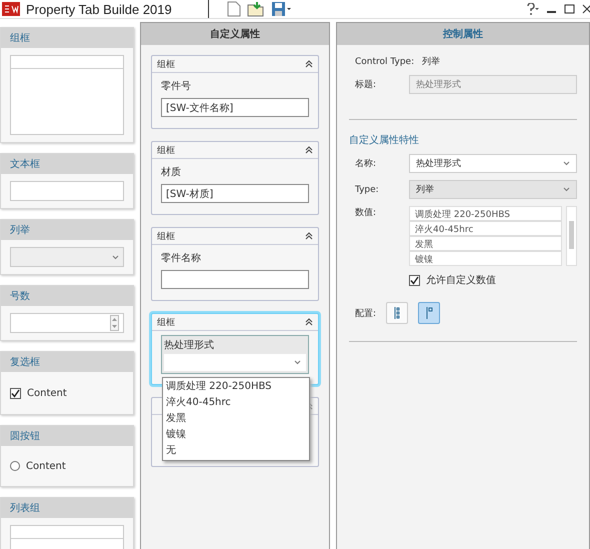  Describe the element at coordinates (367, 189) in the screenshot. I see `type-label: Type:` at that location.